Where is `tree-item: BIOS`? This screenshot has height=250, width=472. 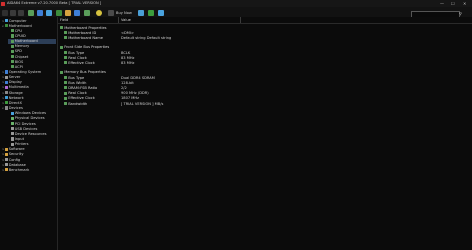 tree-item: BIOS is located at coordinates (32, 62).